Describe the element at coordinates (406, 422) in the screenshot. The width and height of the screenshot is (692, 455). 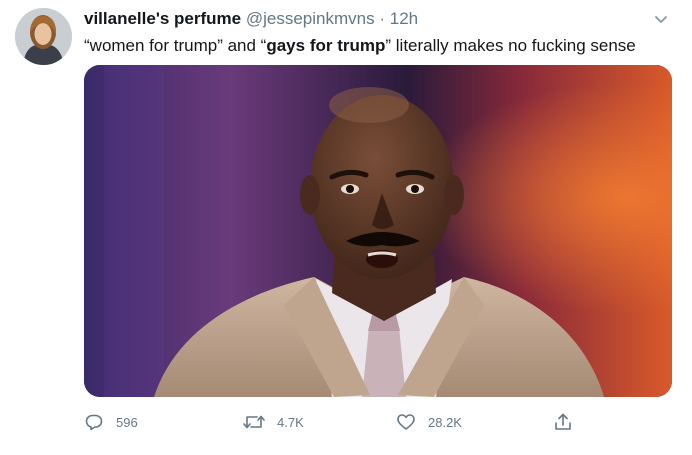
I see `like-icon` at that location.